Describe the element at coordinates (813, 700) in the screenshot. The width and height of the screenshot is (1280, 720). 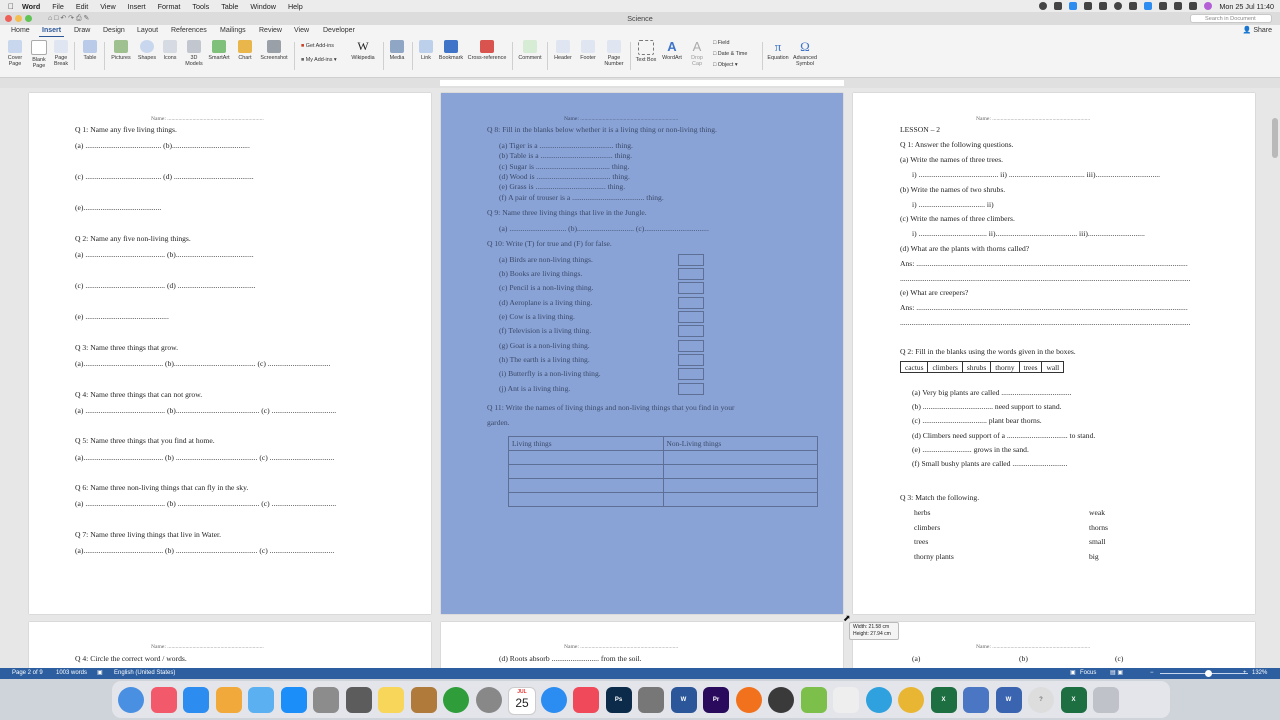
I see `dock-android-file-transfer-icon` at that location.